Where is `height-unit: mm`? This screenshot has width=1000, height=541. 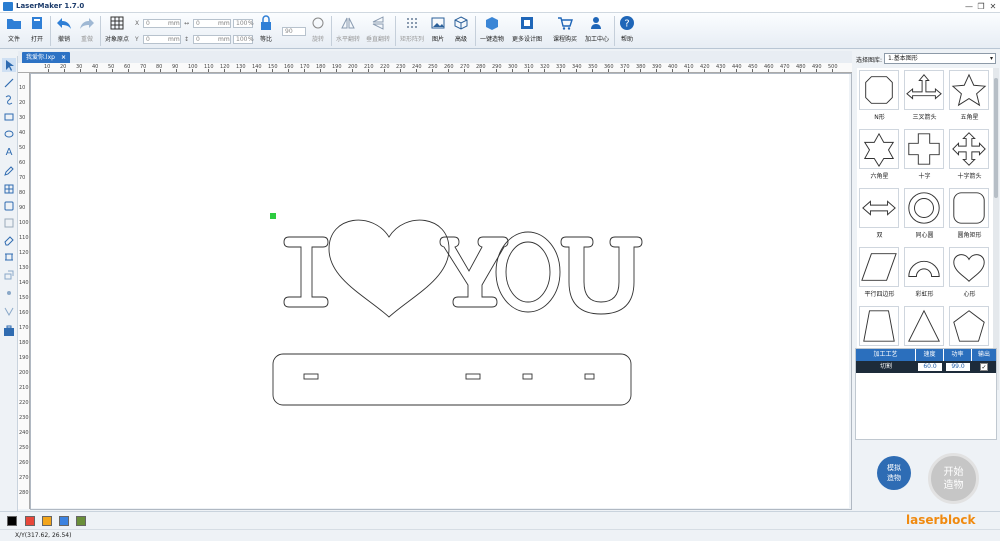 height-unit: mm is located at coordinates (224, 39).